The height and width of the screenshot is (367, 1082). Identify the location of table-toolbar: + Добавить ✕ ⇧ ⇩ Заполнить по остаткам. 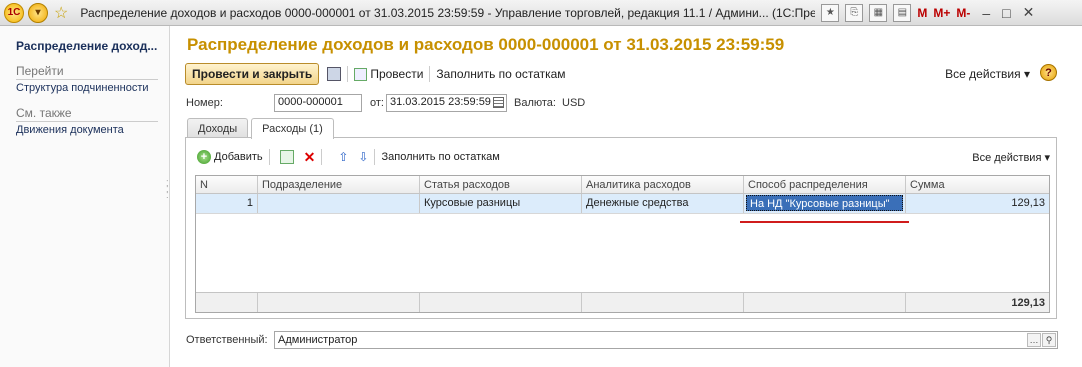
(348, 157).